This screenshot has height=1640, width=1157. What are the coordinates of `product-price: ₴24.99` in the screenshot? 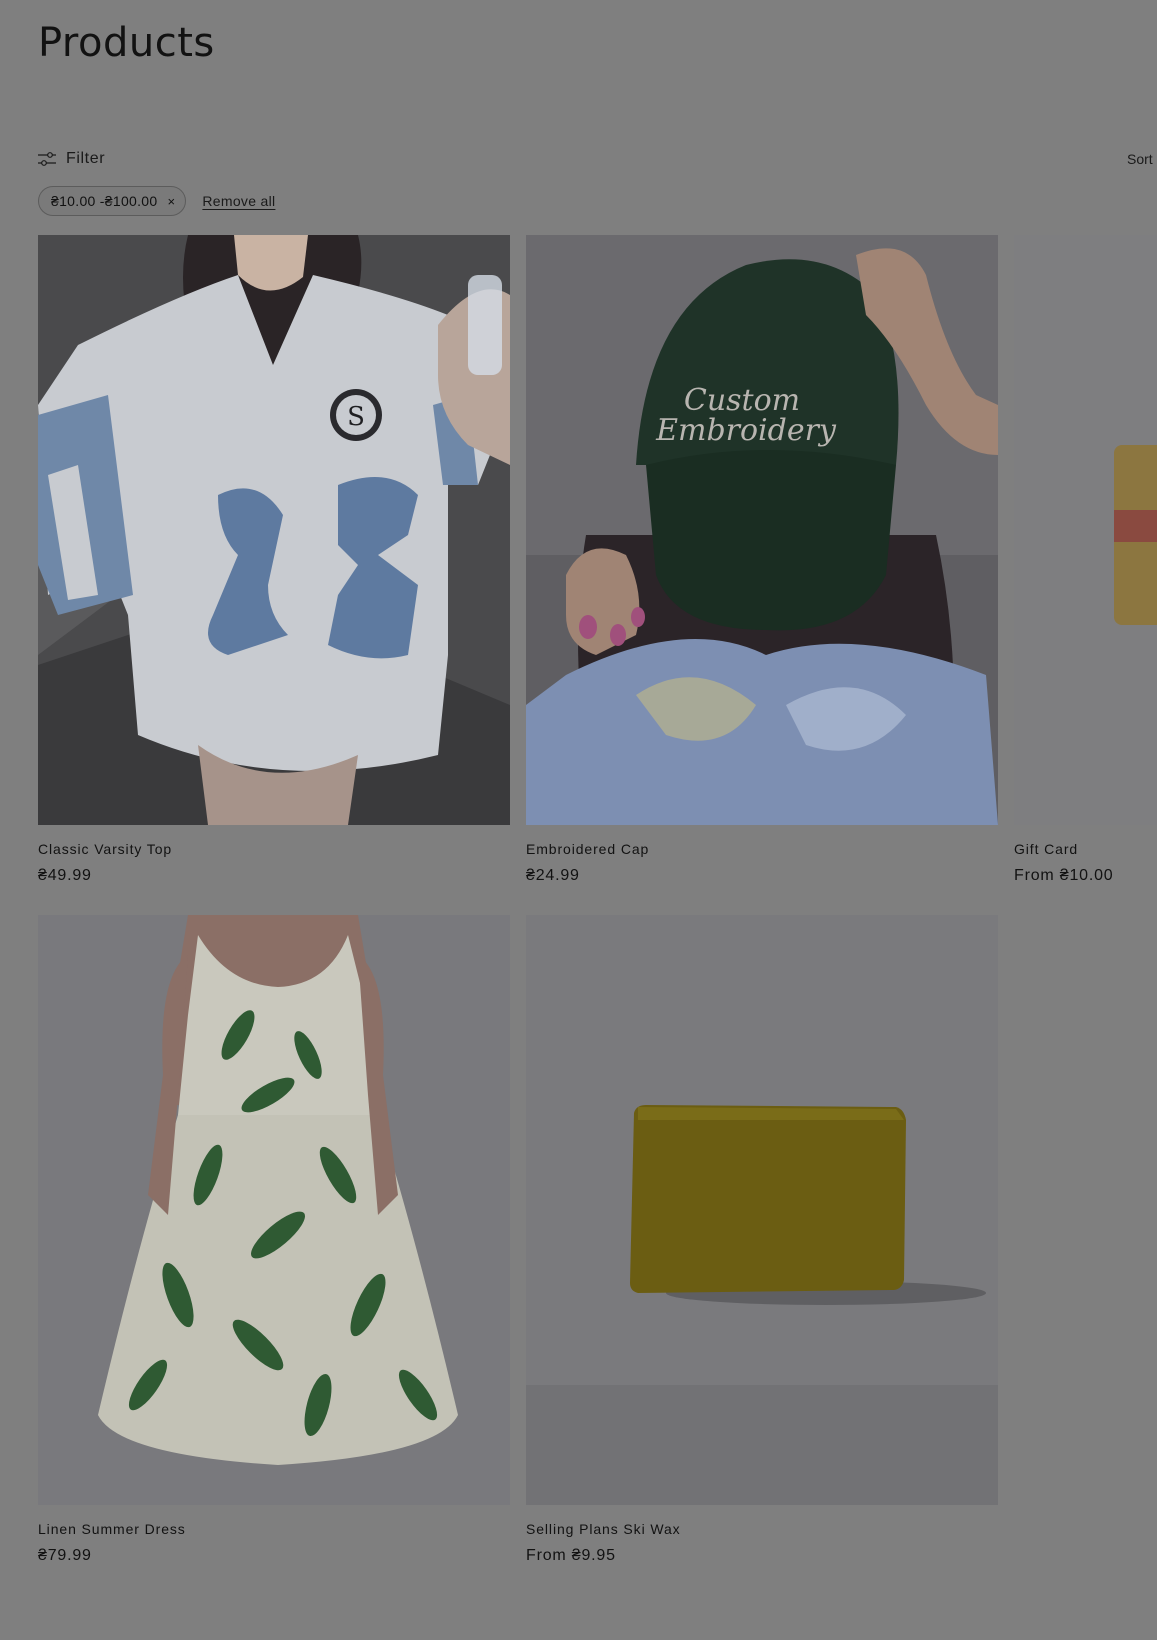 It's located at (553, 875).